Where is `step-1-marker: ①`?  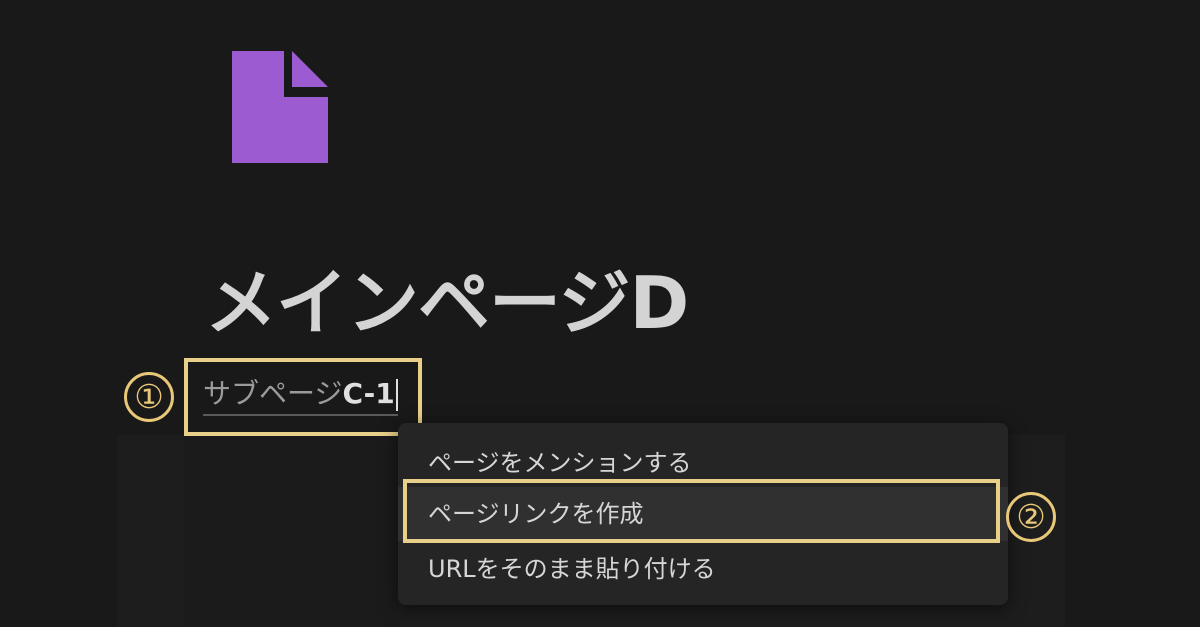 step-1-marker: ① is located at coordinates (149, 397).